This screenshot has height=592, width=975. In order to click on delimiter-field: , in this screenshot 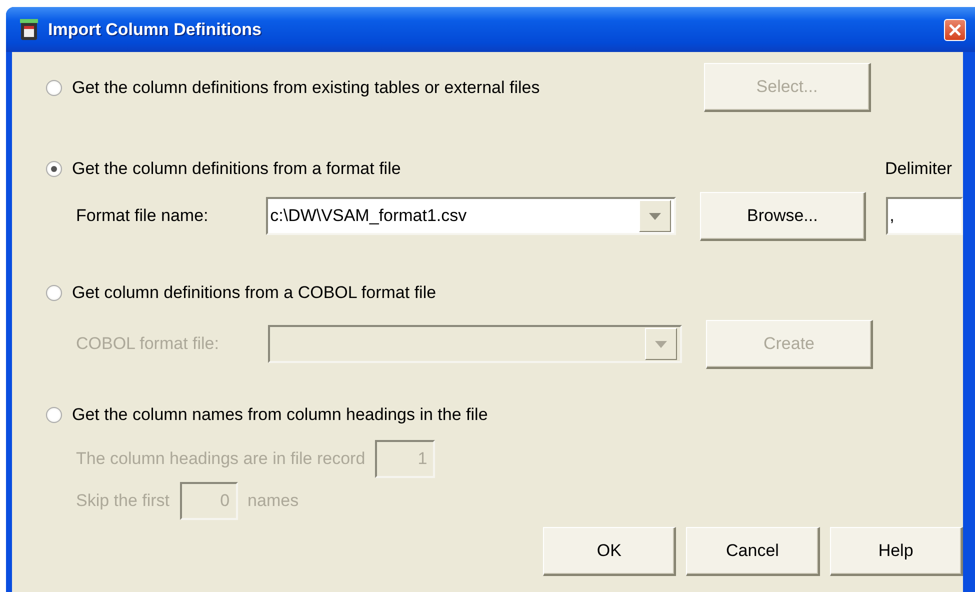, I will do `click(924, 216)`.